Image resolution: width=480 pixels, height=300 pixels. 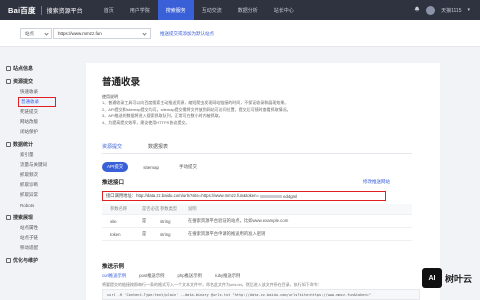 I want to click on brand: Bai百度 搜索资源平台, so click(x=45, y=10).